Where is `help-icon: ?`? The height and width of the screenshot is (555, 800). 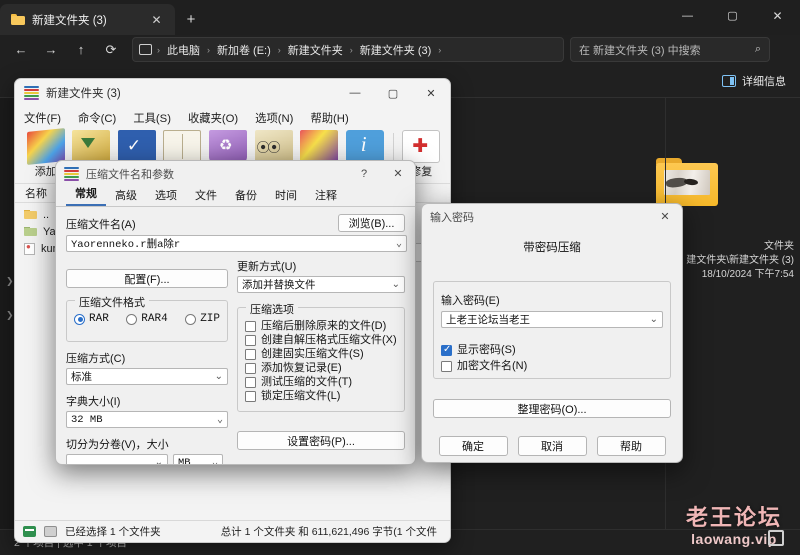
help-icon: ? is located at coordinates (364, 173).